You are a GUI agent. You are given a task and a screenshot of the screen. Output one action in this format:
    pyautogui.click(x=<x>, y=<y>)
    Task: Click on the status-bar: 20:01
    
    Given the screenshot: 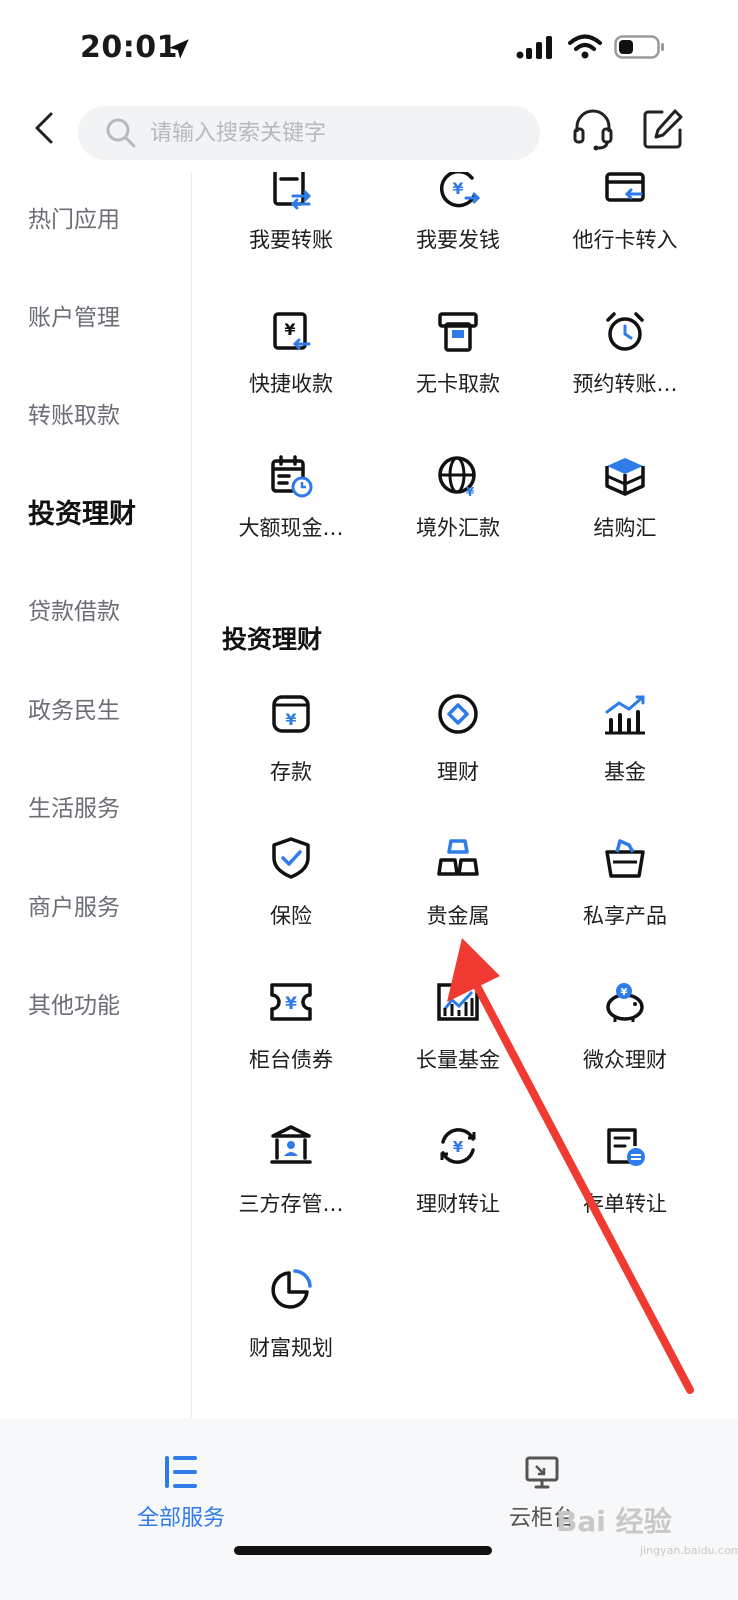 What is the action you would take?
    pyautogui.click(x=369, y=48)
    